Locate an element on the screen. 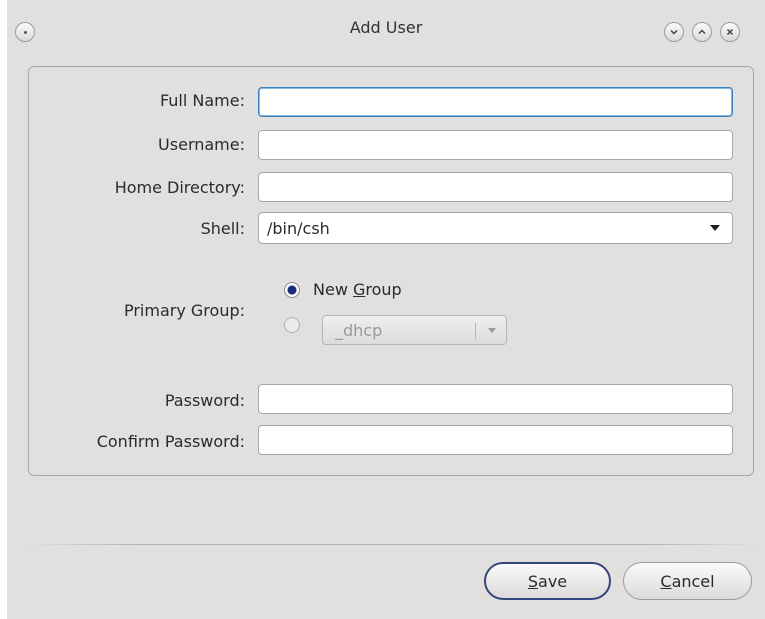 The height and width of the screenshot is (619, 765). new-group-radio is located at coordinates (292, 290).